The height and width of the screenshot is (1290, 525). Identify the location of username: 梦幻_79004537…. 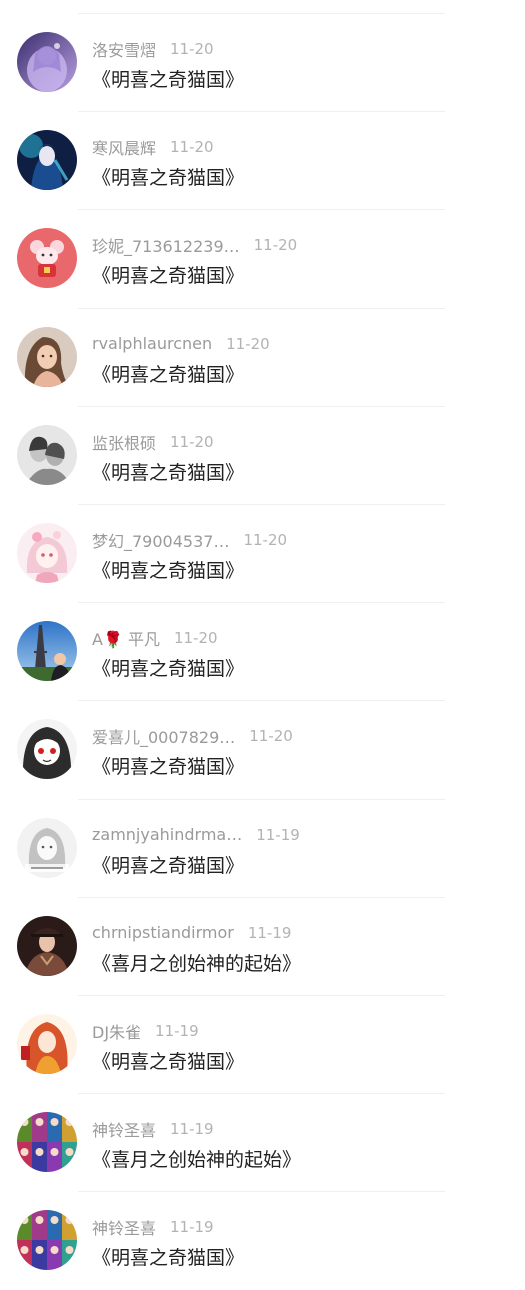
(160, 540).